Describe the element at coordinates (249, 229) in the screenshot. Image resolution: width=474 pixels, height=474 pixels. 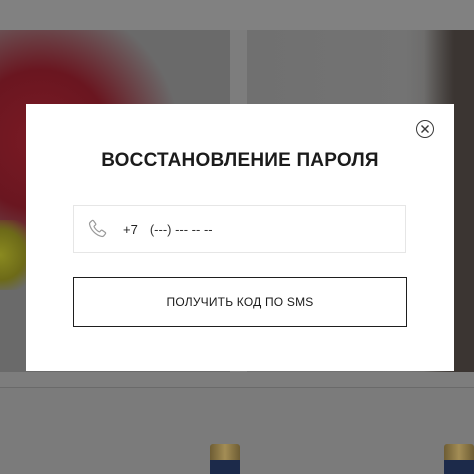
I see `phone-input` at that location.